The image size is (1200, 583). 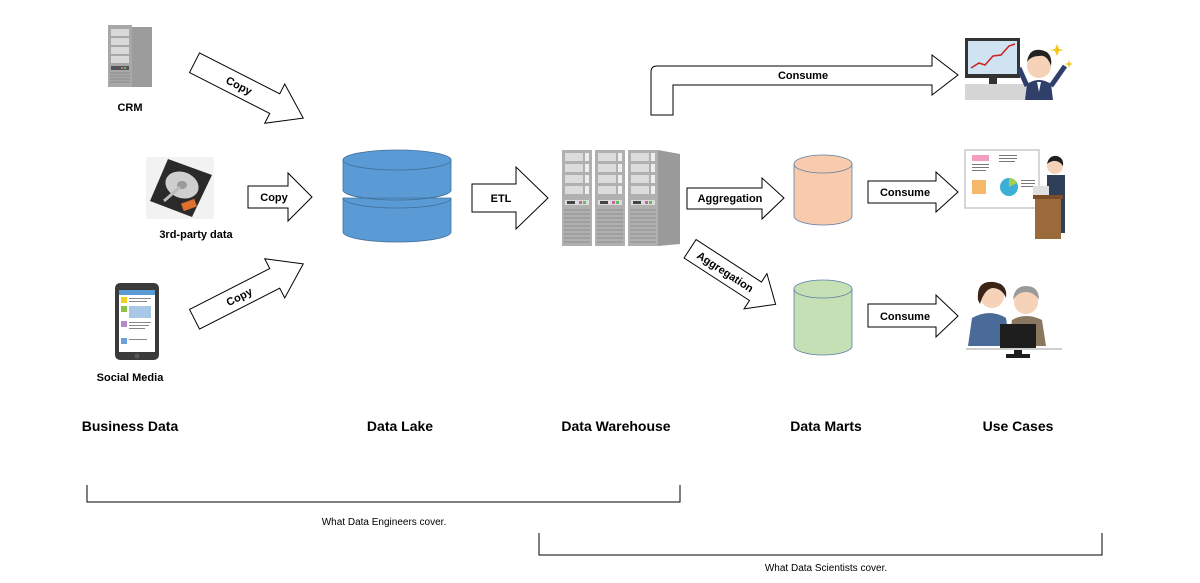 What do you see at coordinates (501, 199) in the screenshot?
I see `etl-arrow-label: ETL` at bounding box center [501, 199].